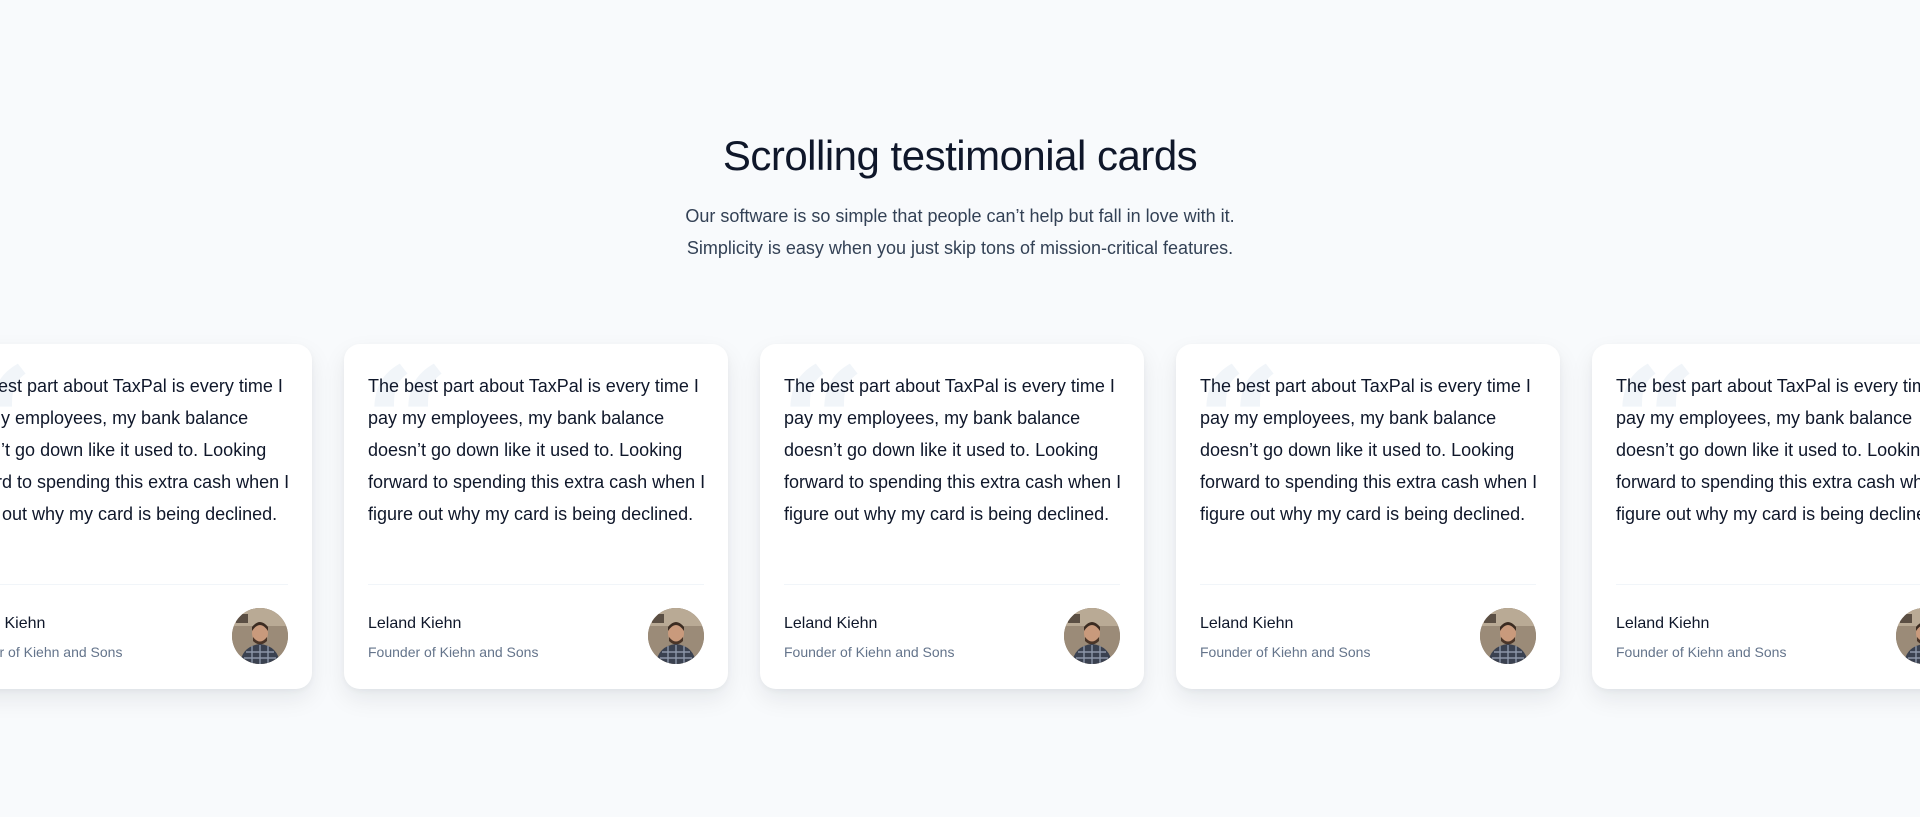 This screenshot has width=1920, height=817. I want to click on section-title: Scrolling testimonial cards, so click(960, 155).